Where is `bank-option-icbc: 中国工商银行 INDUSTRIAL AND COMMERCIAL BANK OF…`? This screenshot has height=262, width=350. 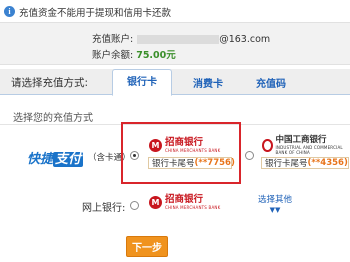
bank-option-icbc: 中国工商银行 INDUSTRIAL AND COMMERCIAL BANK OF… is located at coordinates (304, 155).